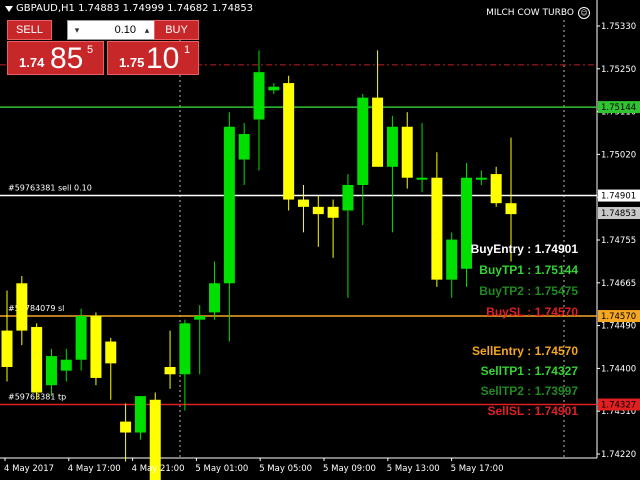 The width and height of the screenshot is (640, 480). Describe the element at coordinates (584, 13) in the screenshot. I see `smiley-icon: ☺` at that location.